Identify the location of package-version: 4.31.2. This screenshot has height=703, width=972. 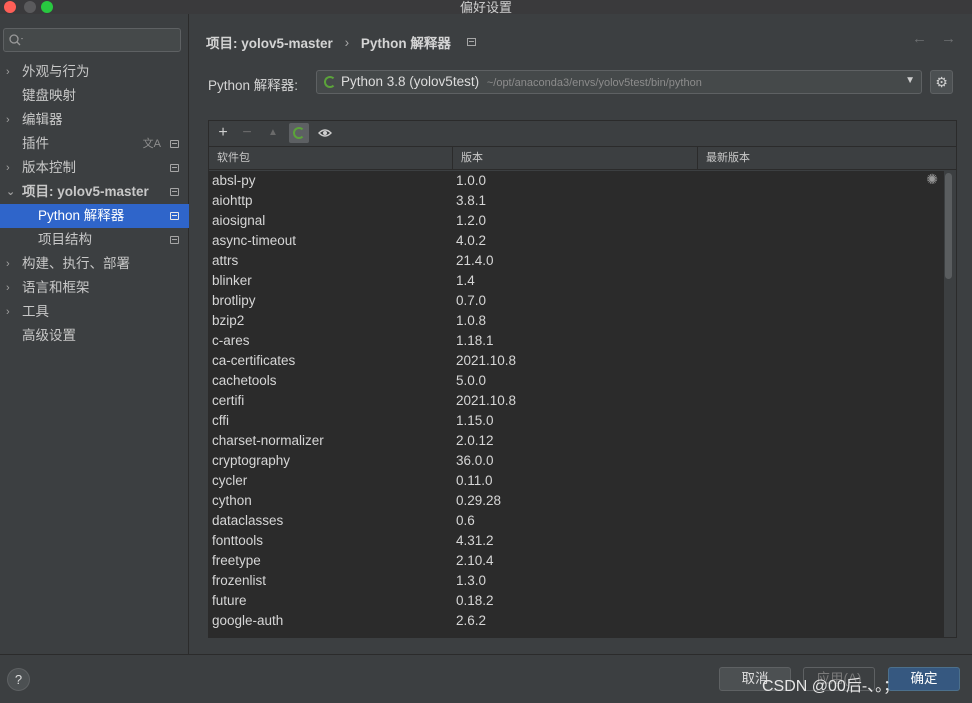
(475, 540).